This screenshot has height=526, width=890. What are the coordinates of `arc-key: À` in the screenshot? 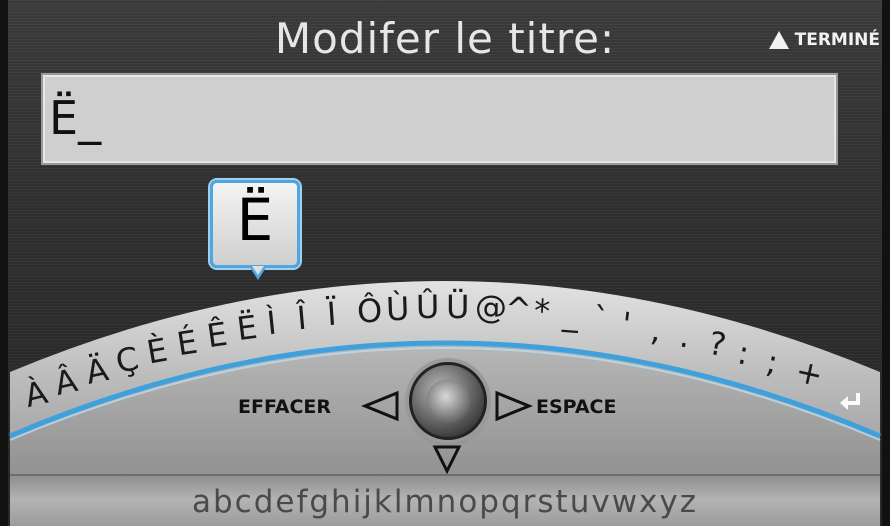 It's located at (36, 394).